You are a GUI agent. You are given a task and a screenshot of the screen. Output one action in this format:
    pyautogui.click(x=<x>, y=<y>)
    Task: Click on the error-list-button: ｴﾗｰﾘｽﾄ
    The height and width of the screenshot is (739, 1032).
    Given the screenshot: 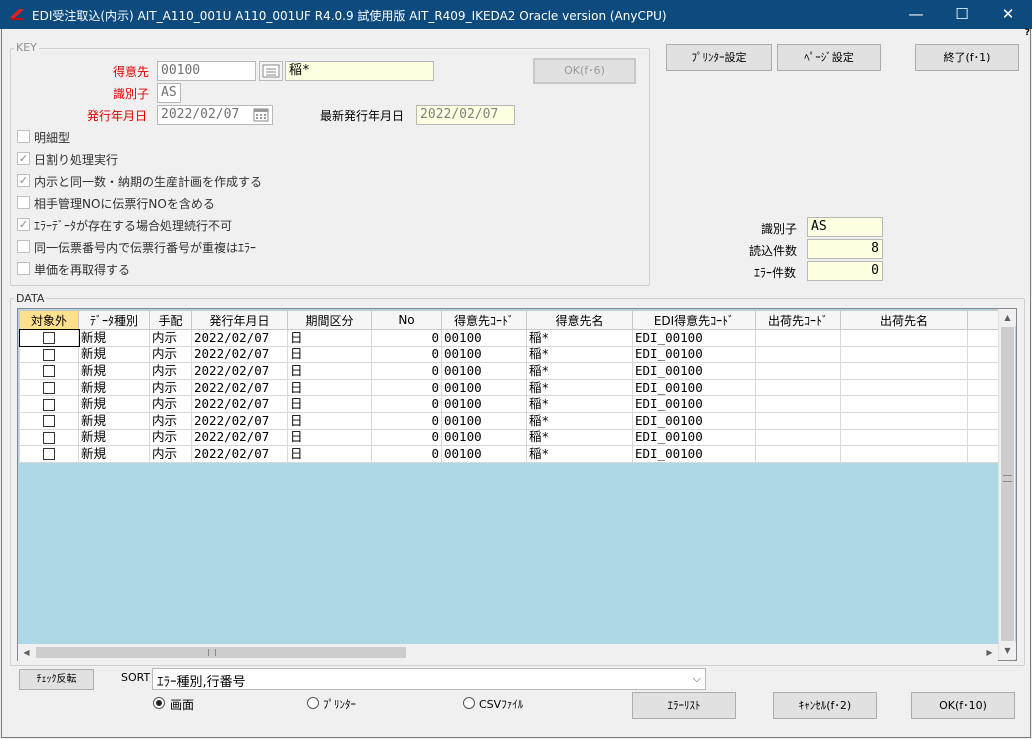 What is the action you would take?
    pyautogui.click(x=684, y=705)
    